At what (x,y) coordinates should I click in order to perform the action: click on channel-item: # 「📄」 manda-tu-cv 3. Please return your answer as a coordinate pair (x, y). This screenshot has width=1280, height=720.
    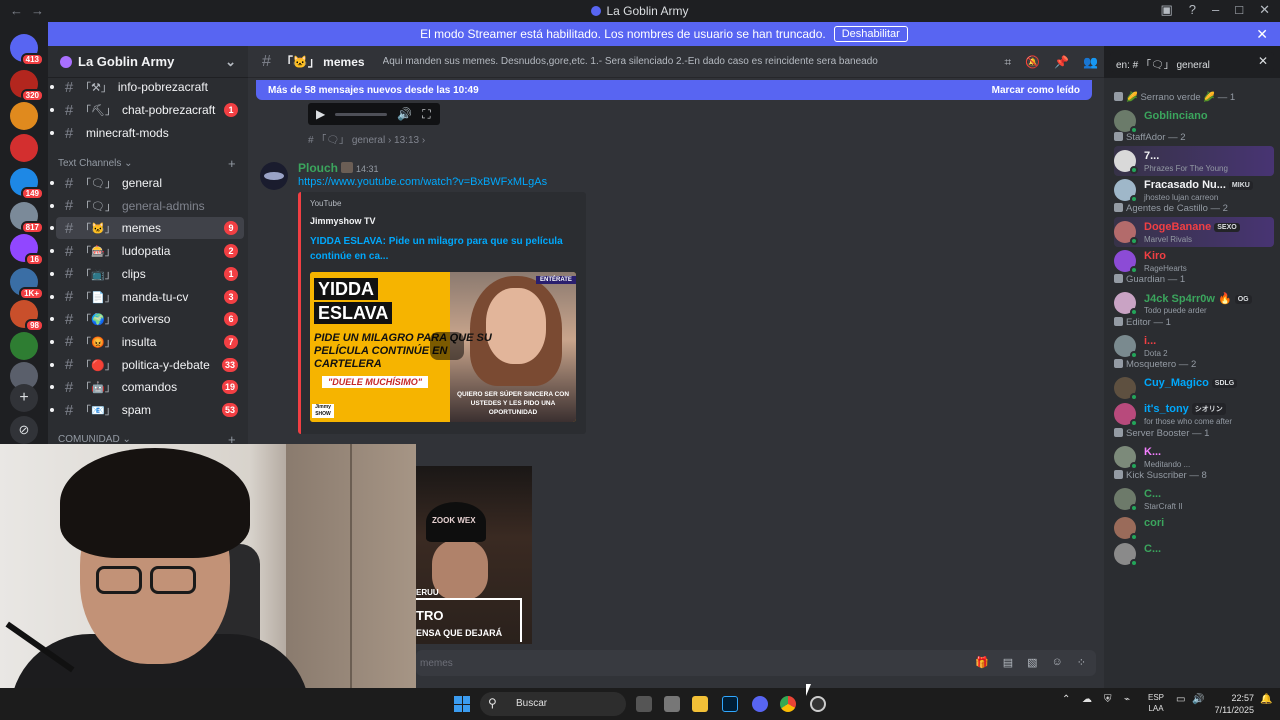
    Looking at the image, I should click on (147, 297).